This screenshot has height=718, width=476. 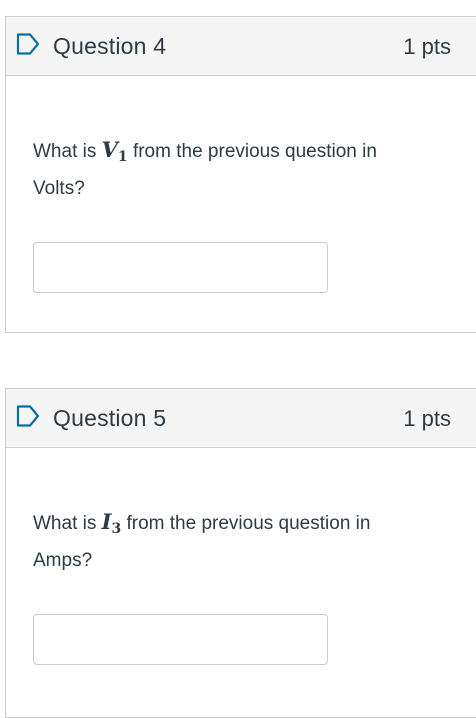 What do you see at coordinates (241, 418) in the screenshot?
I see `question-header: Question 5 1 pts` at bounding box center [241, 418].